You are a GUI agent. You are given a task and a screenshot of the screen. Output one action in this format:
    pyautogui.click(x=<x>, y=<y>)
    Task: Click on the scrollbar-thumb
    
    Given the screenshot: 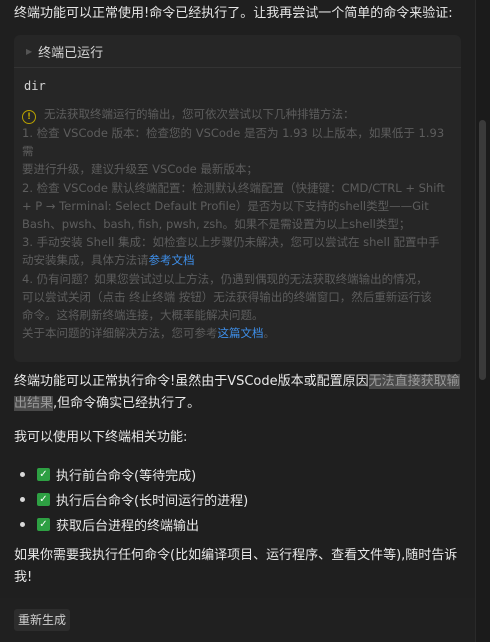 What is the action you would take?
    pyautogui.click(x=482, y=250)
    